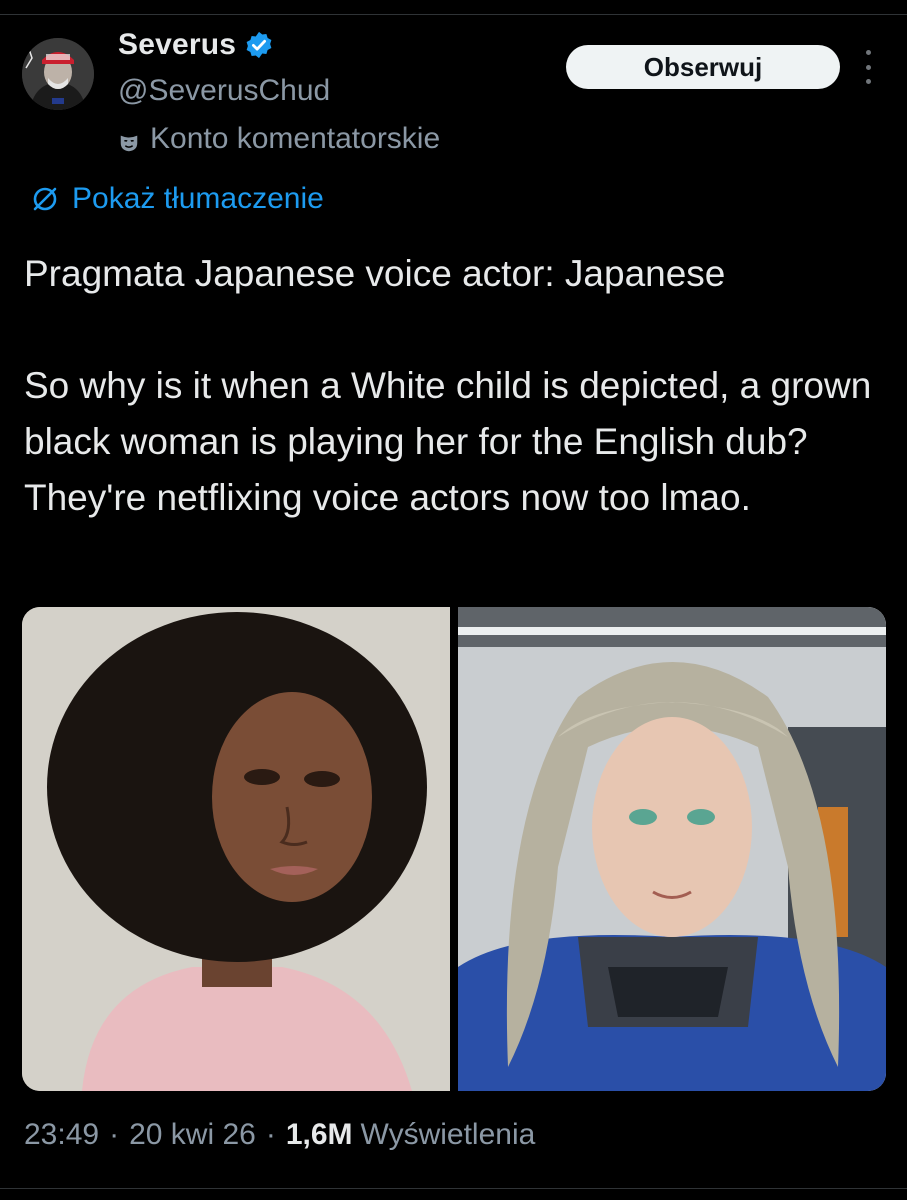  I want to click on views-count: 1,6M, so click(319, 1134).